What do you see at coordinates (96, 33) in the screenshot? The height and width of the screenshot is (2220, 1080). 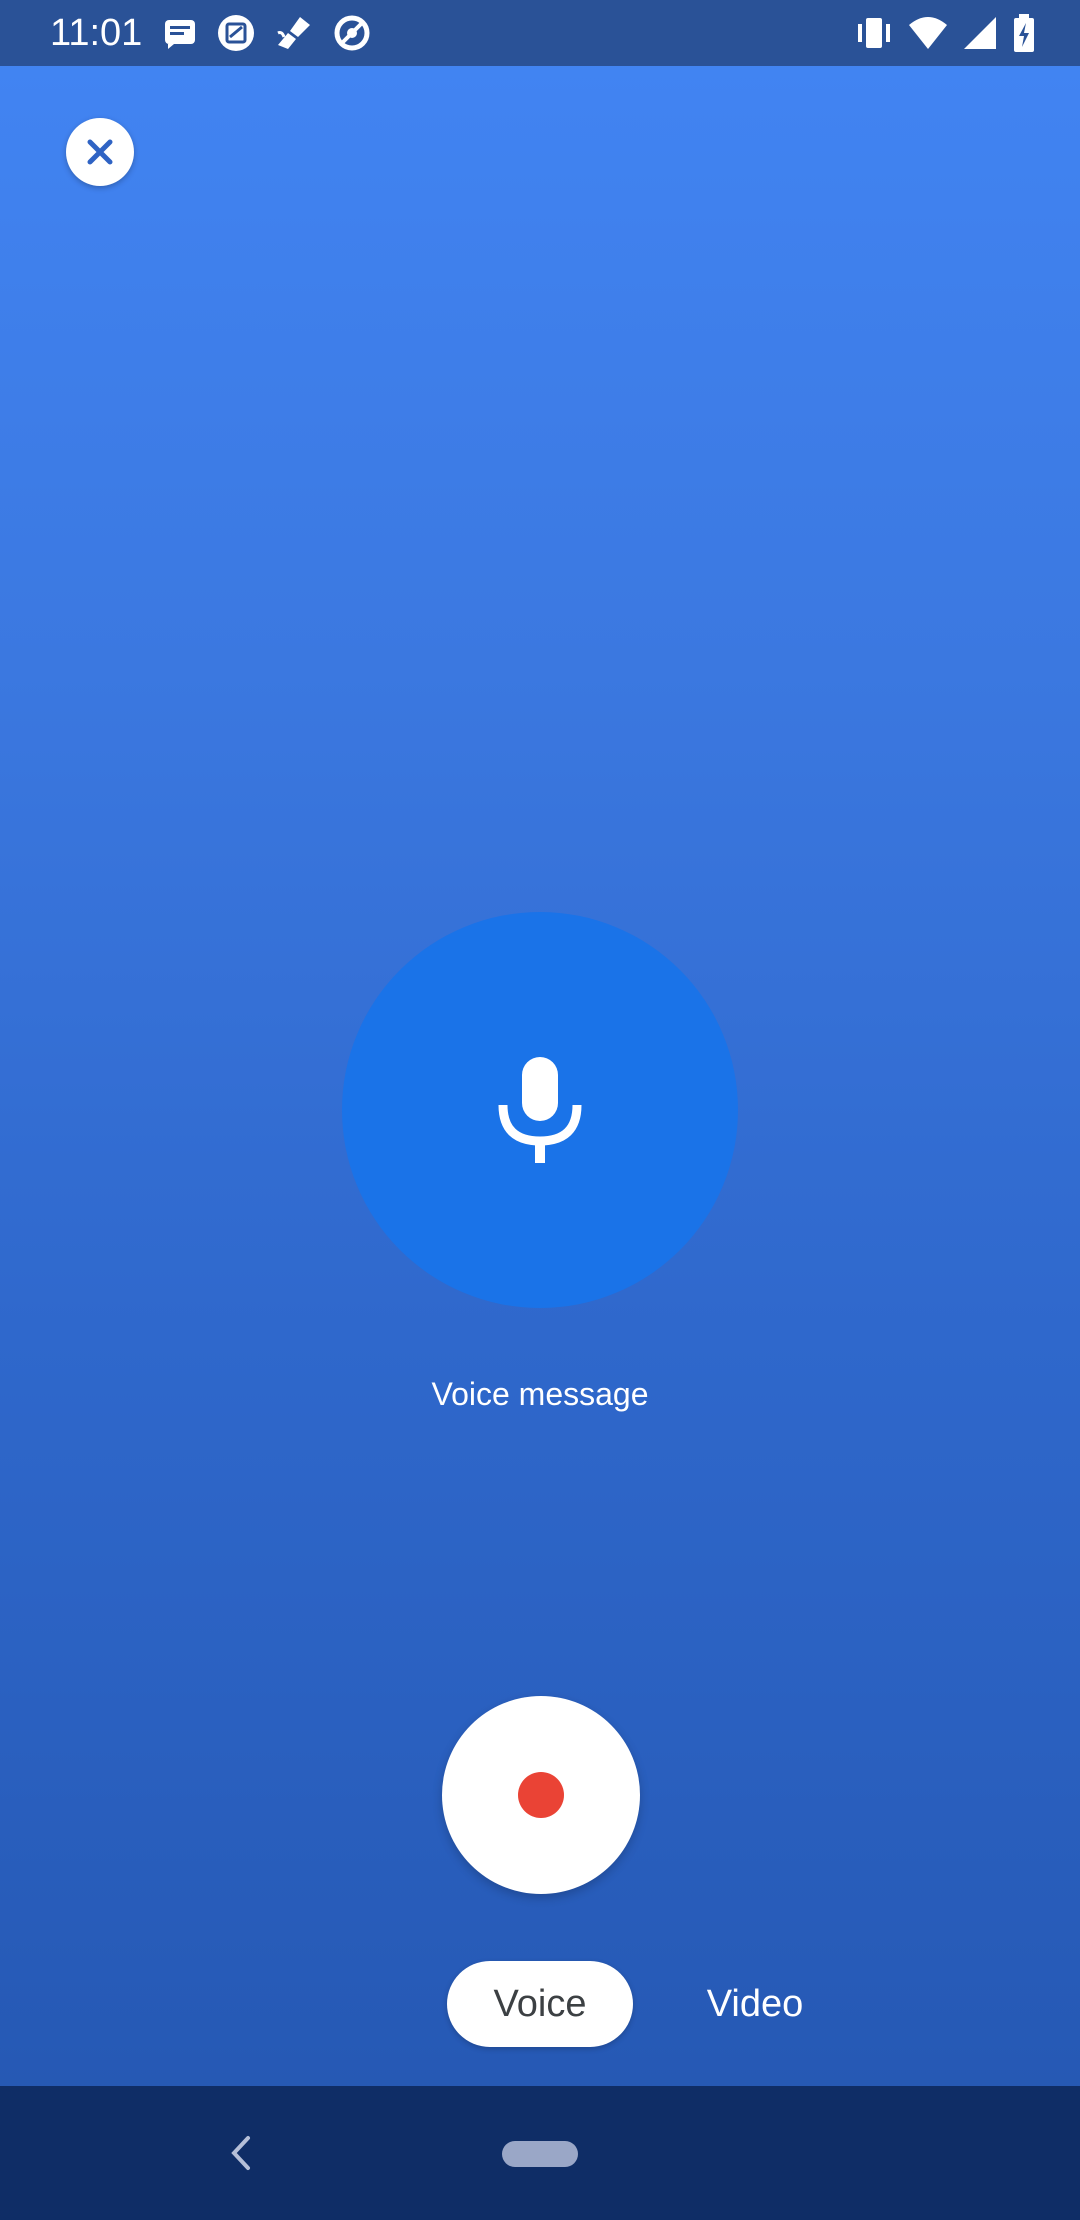 I see `status-time: 11:01` at bounding box center [96, 33].